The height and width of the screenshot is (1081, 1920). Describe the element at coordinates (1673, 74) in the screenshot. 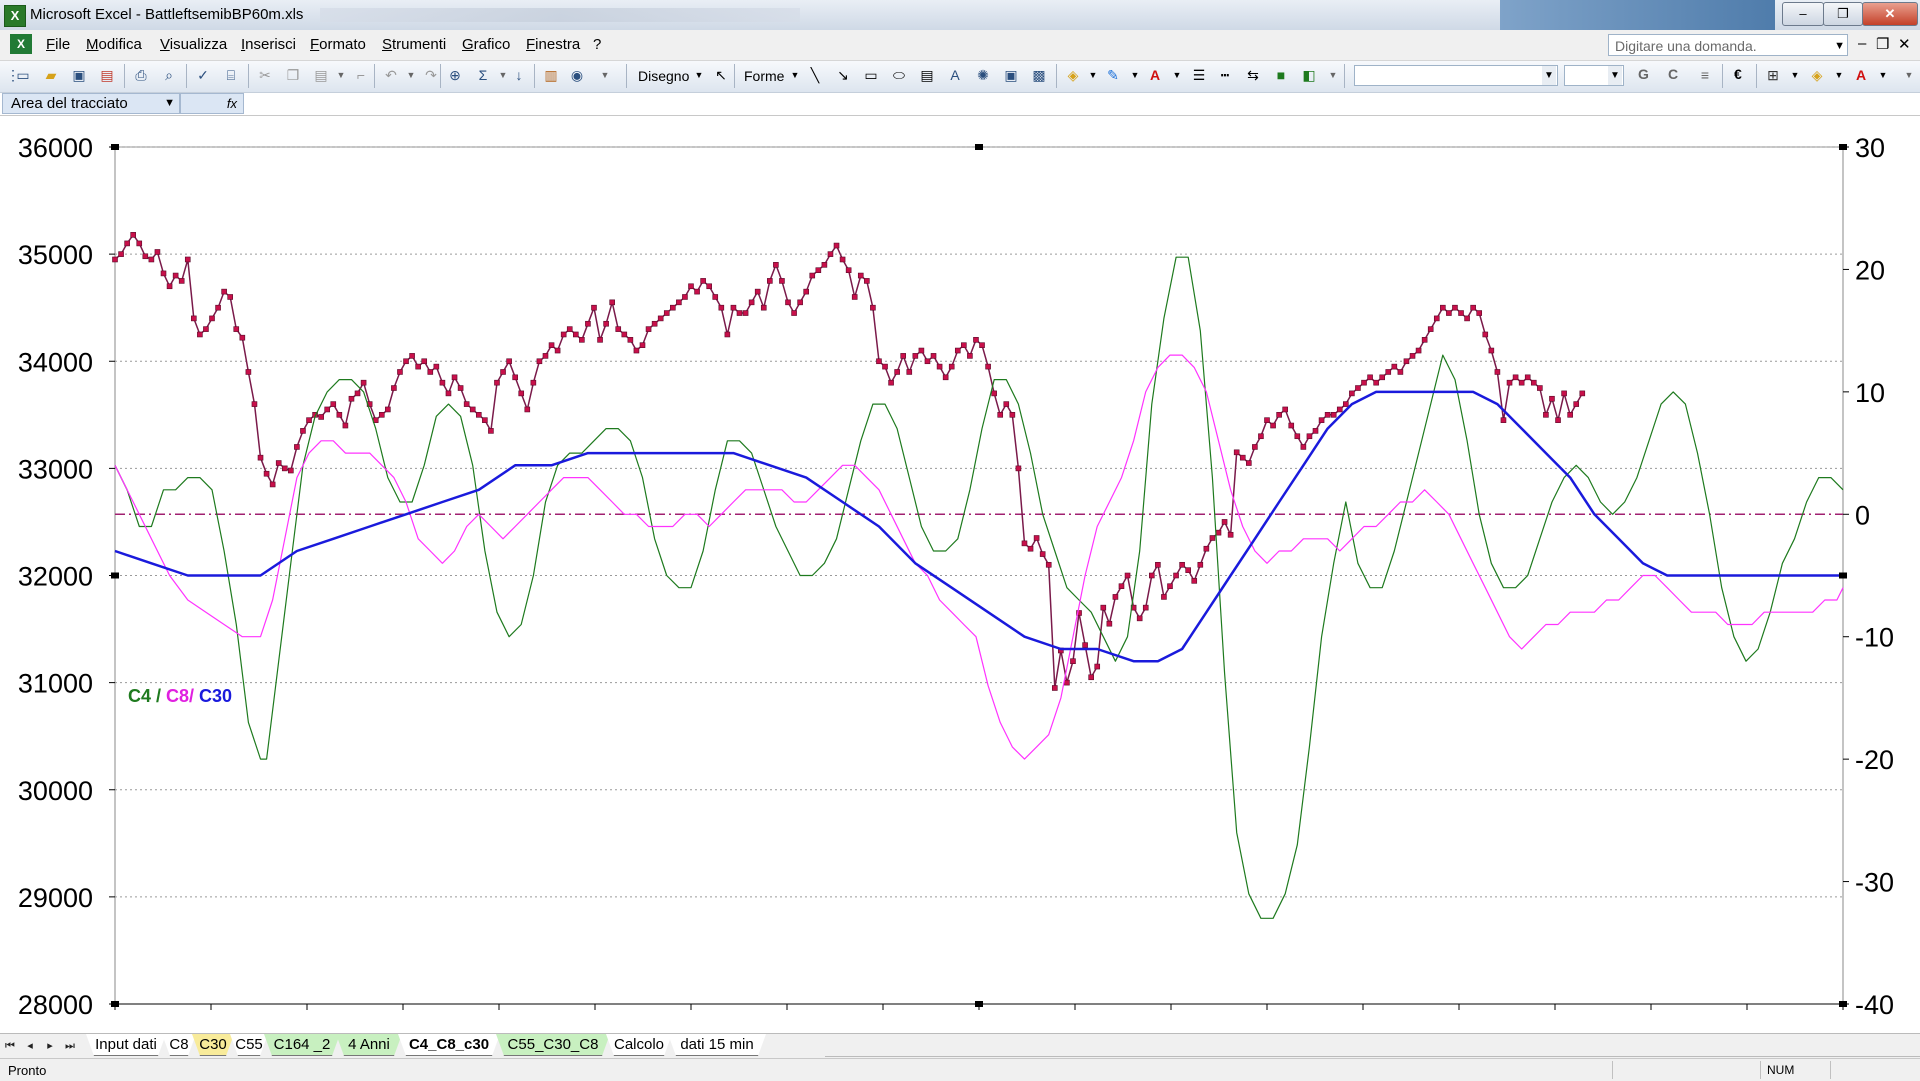

I see `italic-button: C` at that location.